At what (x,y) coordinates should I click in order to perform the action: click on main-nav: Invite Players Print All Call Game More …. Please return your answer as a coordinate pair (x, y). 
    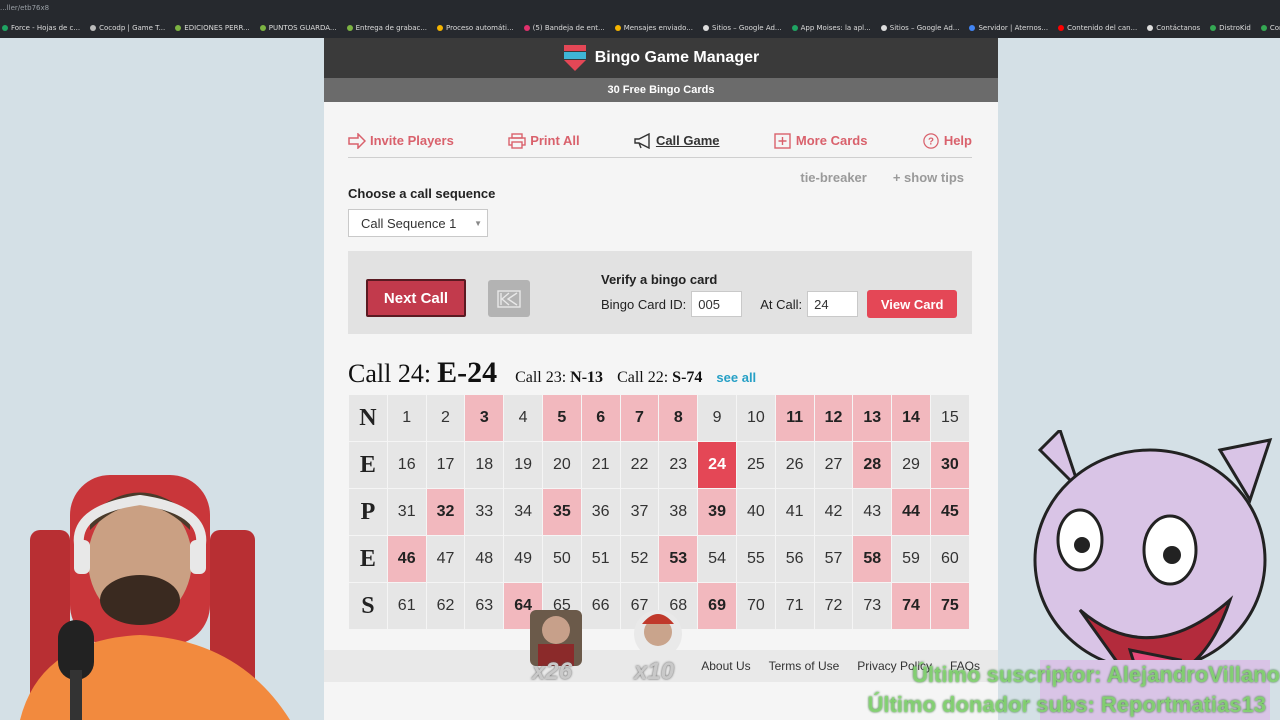
    Looking at the image, I should click on (660, 141).